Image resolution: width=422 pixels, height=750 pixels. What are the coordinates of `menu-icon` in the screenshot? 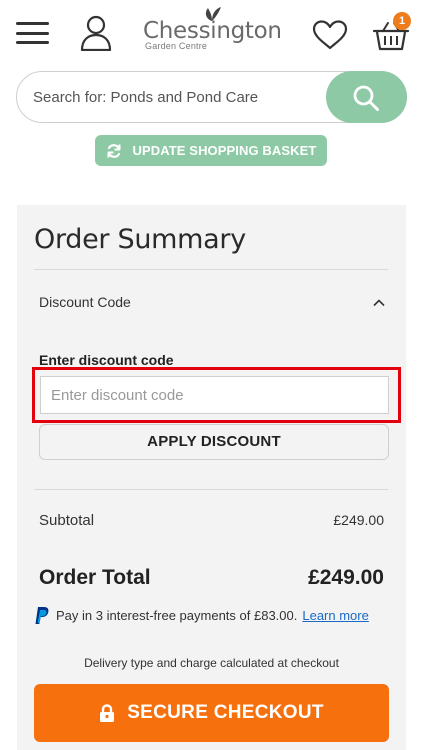 It's located at (32, 33).